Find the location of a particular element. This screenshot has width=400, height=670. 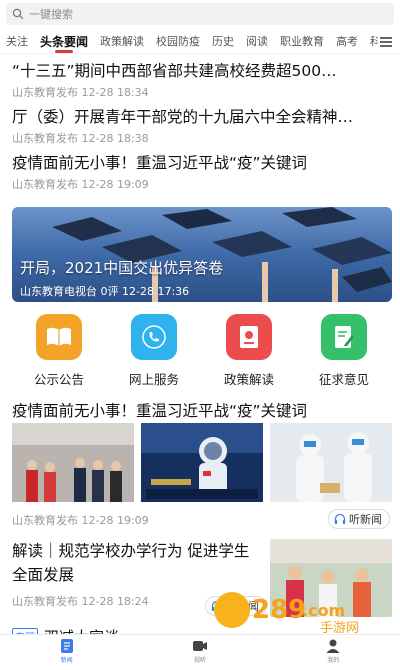

listen-news-button: 听新闻 is located at coordinates (359, 519).